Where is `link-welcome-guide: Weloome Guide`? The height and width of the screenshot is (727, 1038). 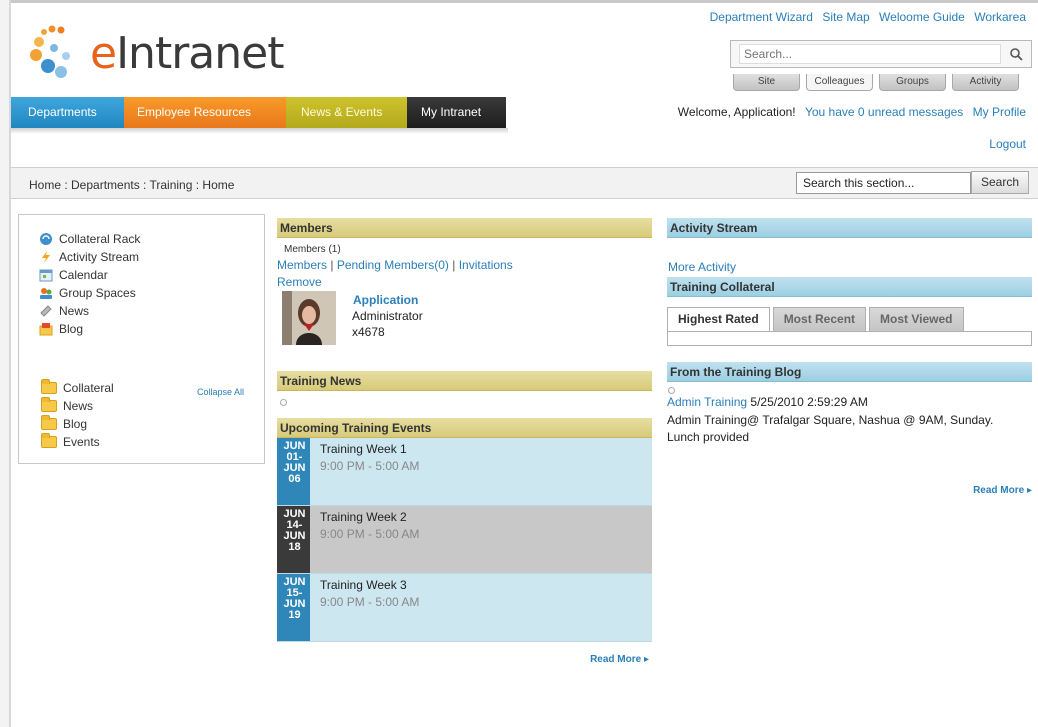
link-welcome-guide: Weloome Guide is located at coordinates (922, 17).